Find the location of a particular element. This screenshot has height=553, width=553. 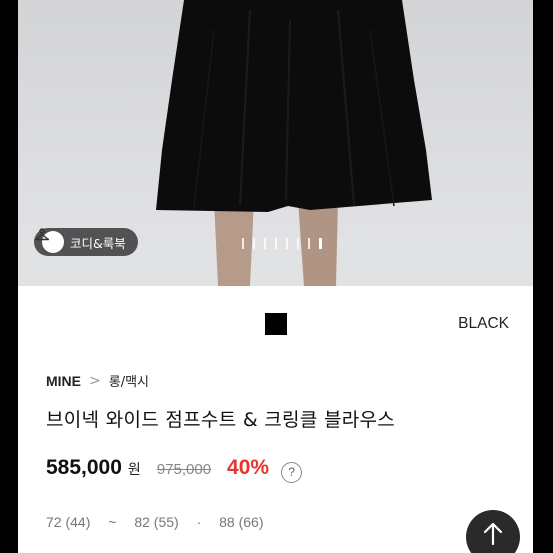

category-link: 롱/맥시 is located at coordinates (129, 380).